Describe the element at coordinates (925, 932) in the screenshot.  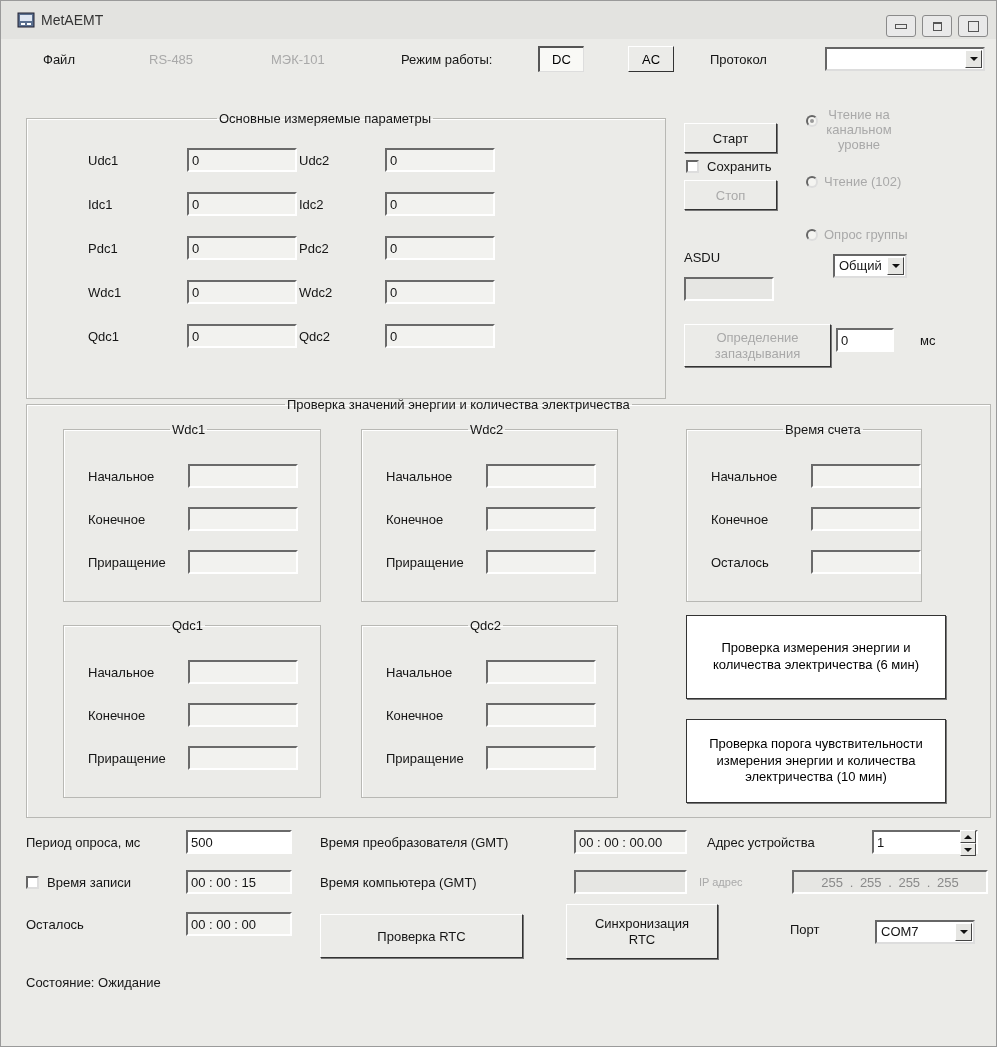
I see `port-dropdown: COM7` at that location.